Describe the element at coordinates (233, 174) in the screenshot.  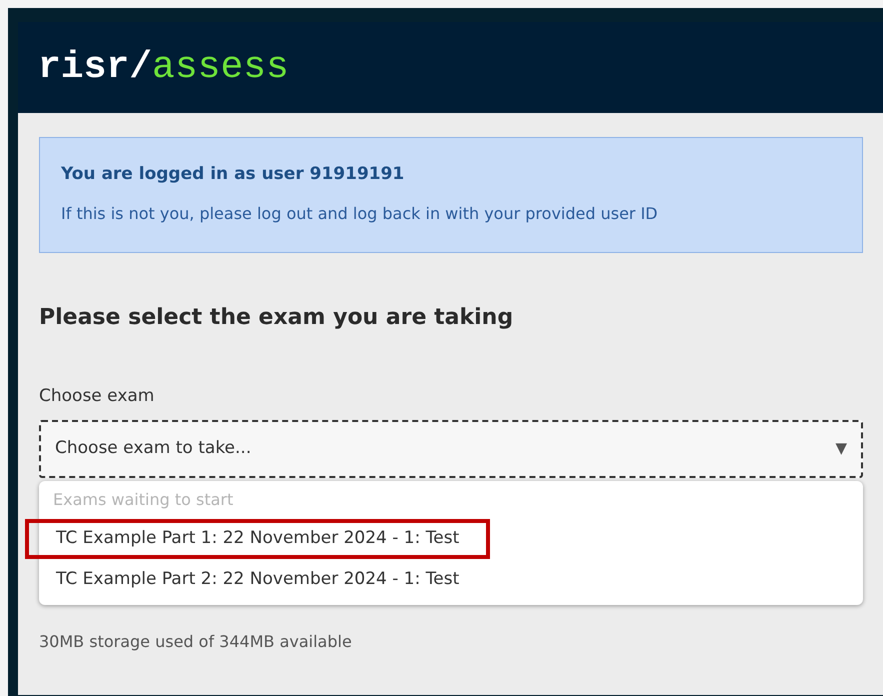
I see `notice-title: You are logged in as user 91919191` at that location.